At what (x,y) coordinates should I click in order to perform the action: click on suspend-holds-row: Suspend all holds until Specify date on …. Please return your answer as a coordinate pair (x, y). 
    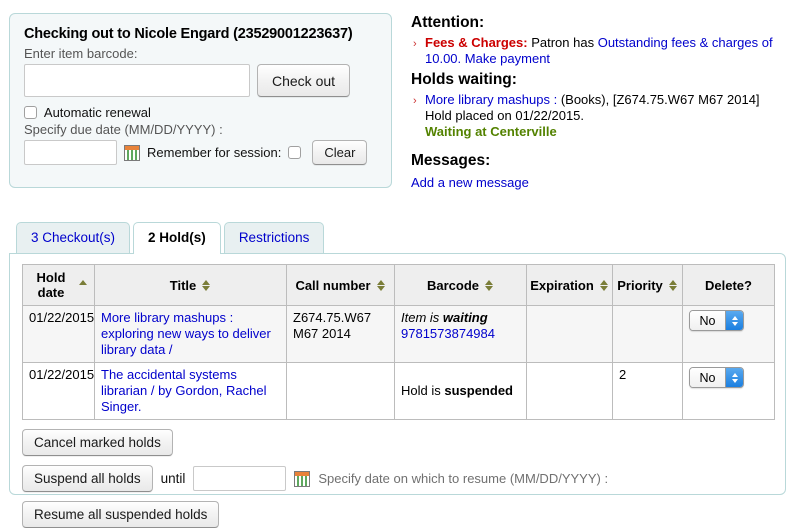
    Looking at the image, I should click on (397, 478).